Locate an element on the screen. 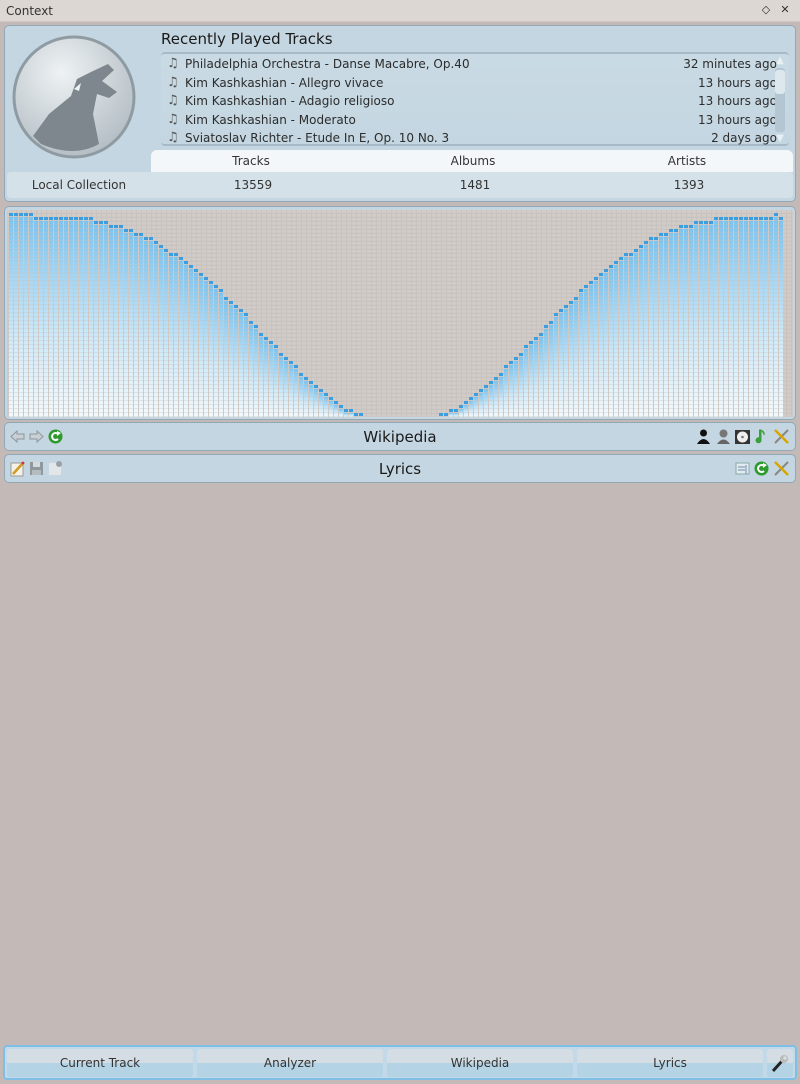  configure-applets-button is located at coordinates (780, 1063).